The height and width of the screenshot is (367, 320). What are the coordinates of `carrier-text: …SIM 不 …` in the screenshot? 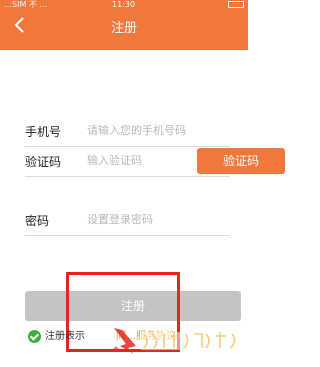 It's located at (26, 4).